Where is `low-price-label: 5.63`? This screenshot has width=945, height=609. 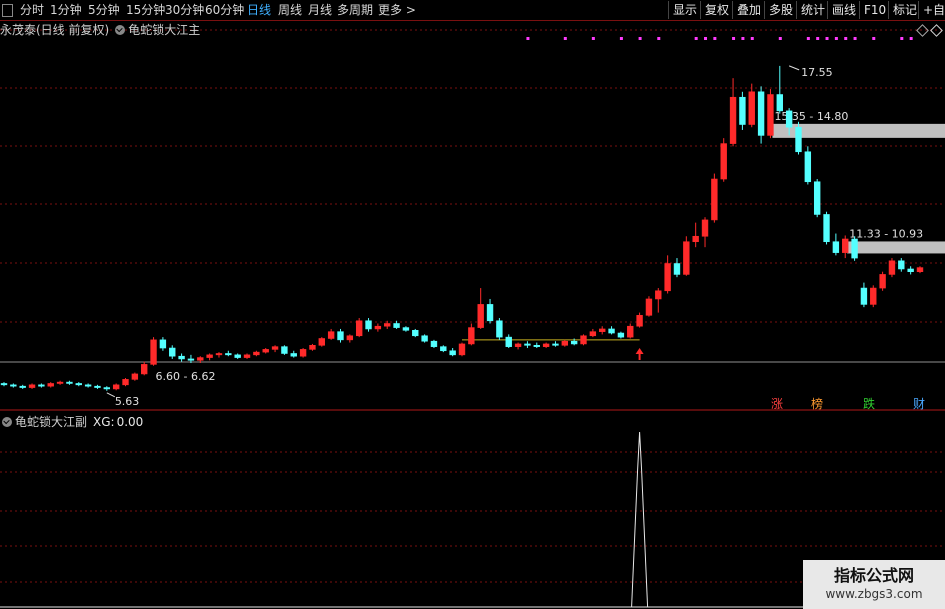 low-price-label: 5.63 is located at coordinates (127, 401).